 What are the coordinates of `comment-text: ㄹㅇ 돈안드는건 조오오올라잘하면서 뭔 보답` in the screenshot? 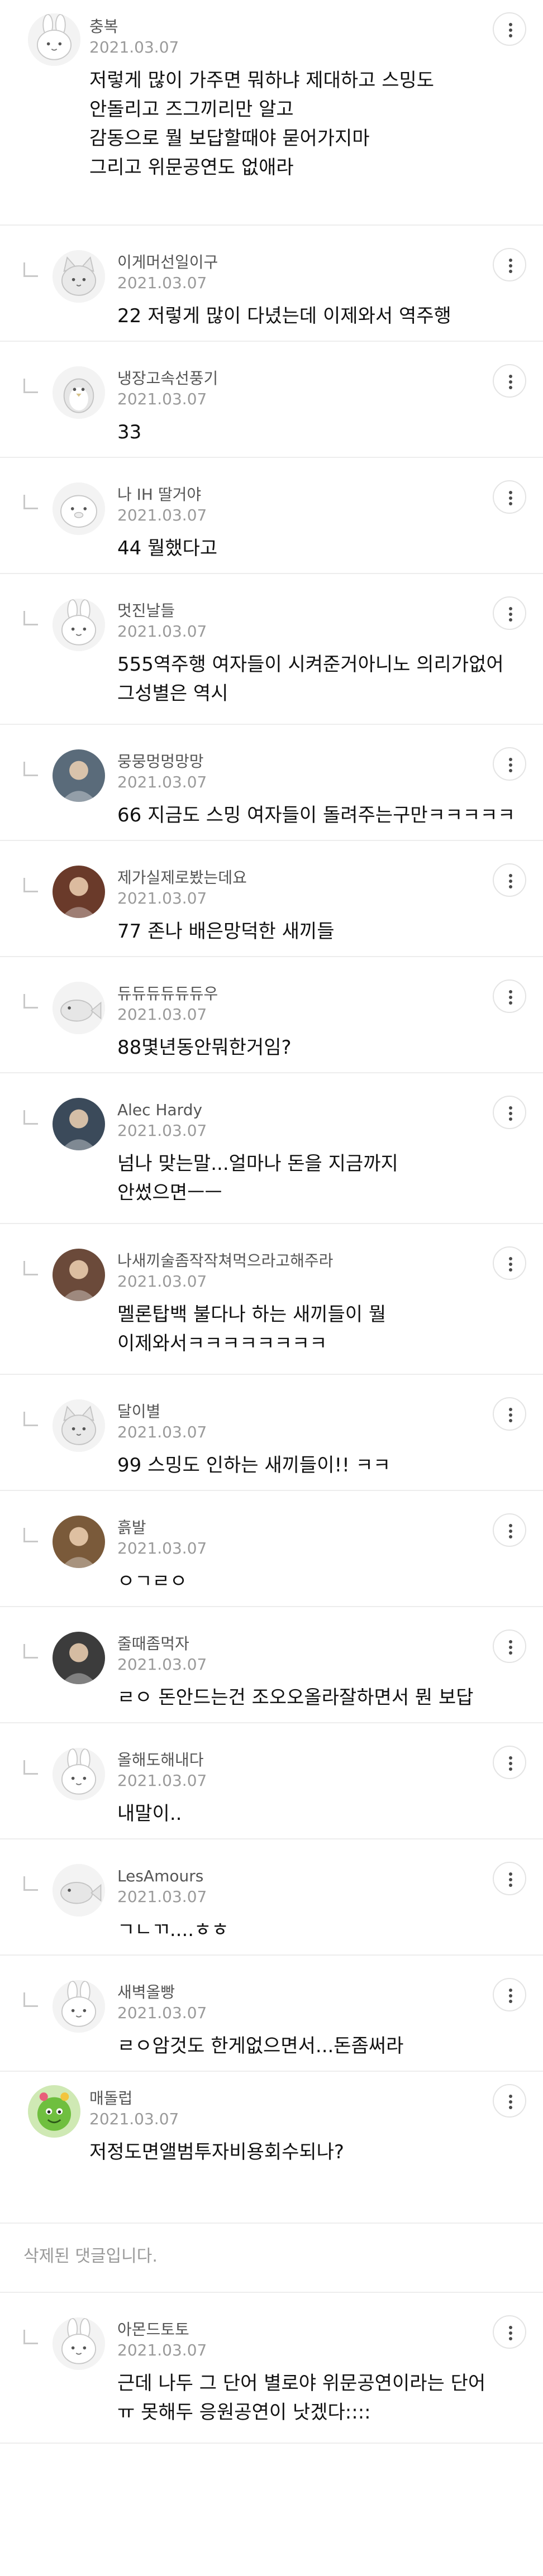 It's located at (307, 1698).